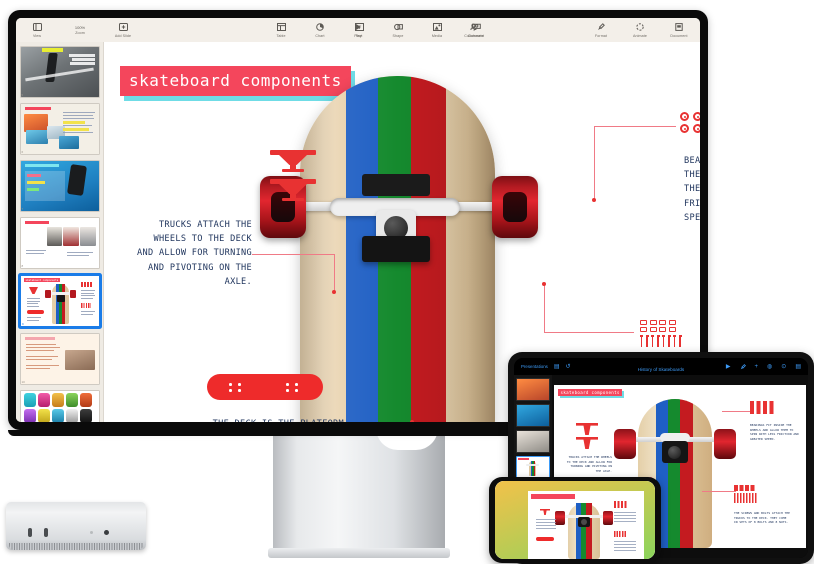 The image size is (814, 564). I want to click on text-button: T Text, so click(359, 30).